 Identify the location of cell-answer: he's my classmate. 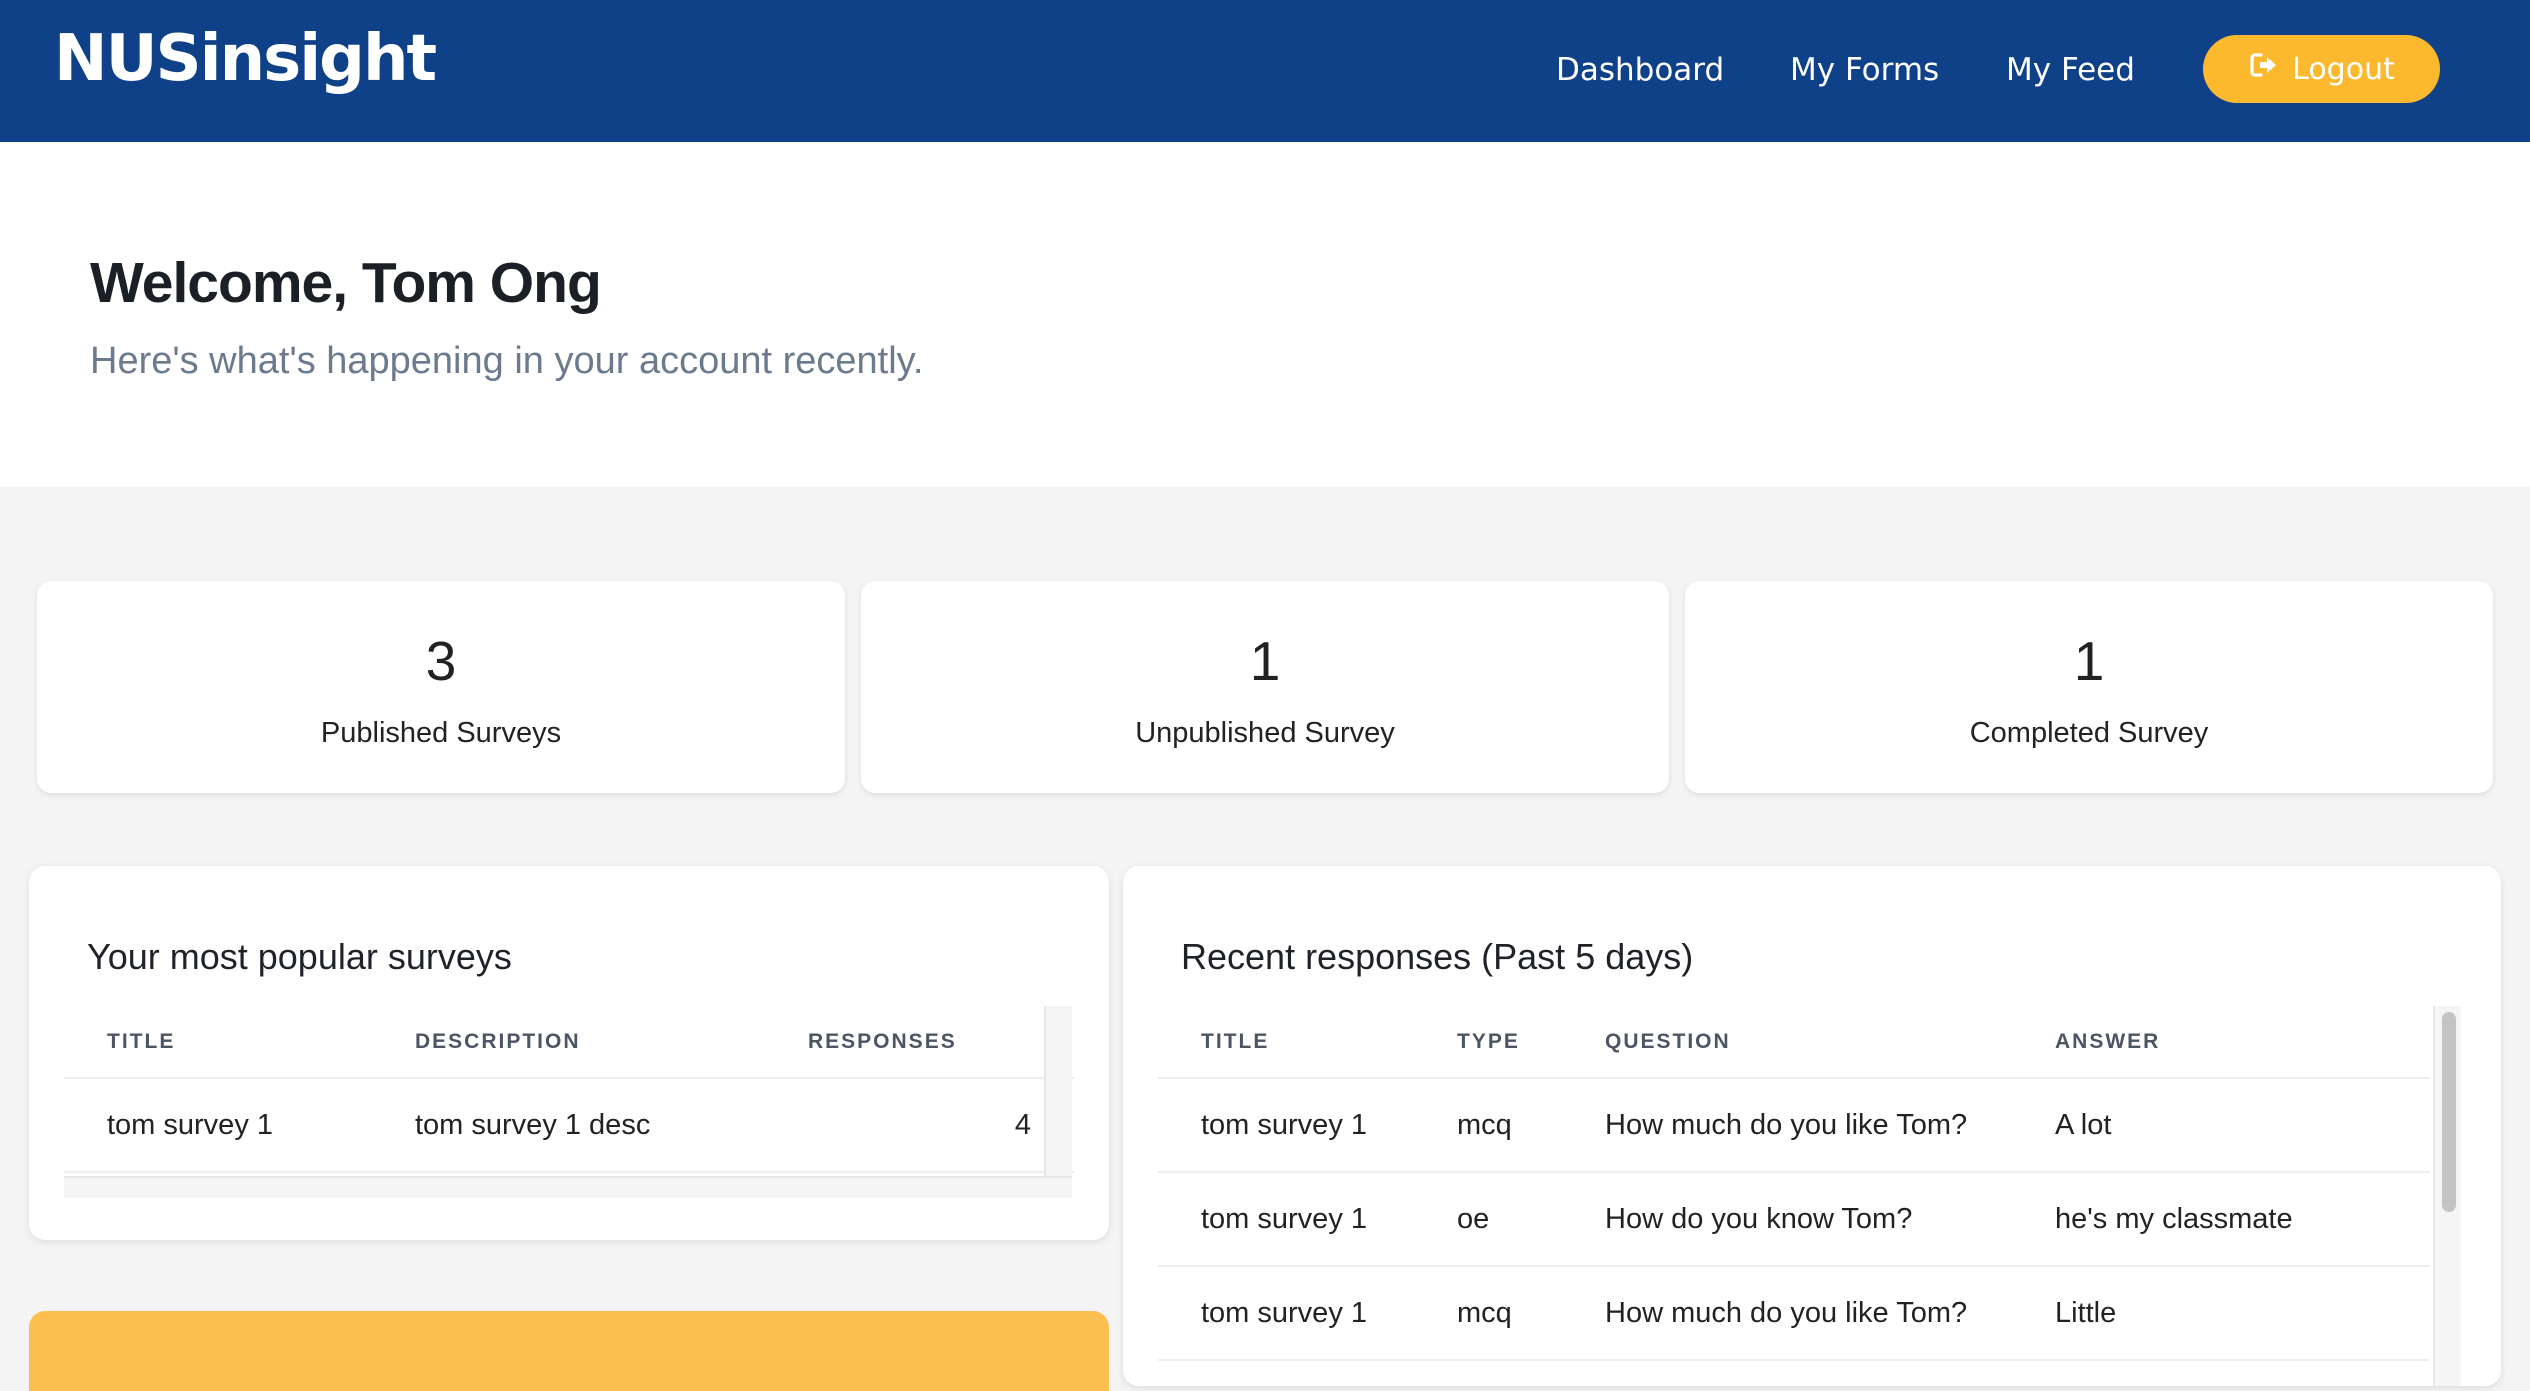
(2221, 1219).